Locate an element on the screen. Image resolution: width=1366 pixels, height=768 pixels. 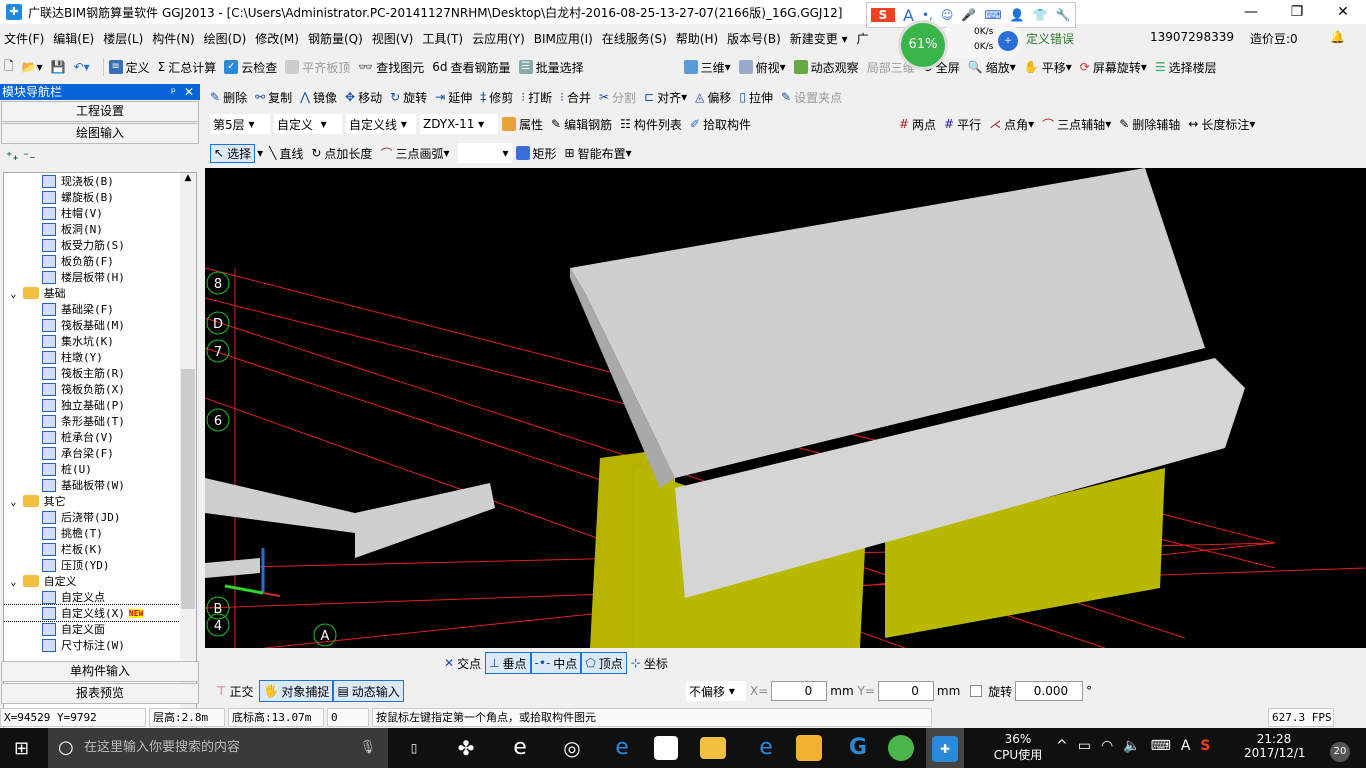
tree-scrollbar: ▲ ▼ is located at coordinates (188, 457).